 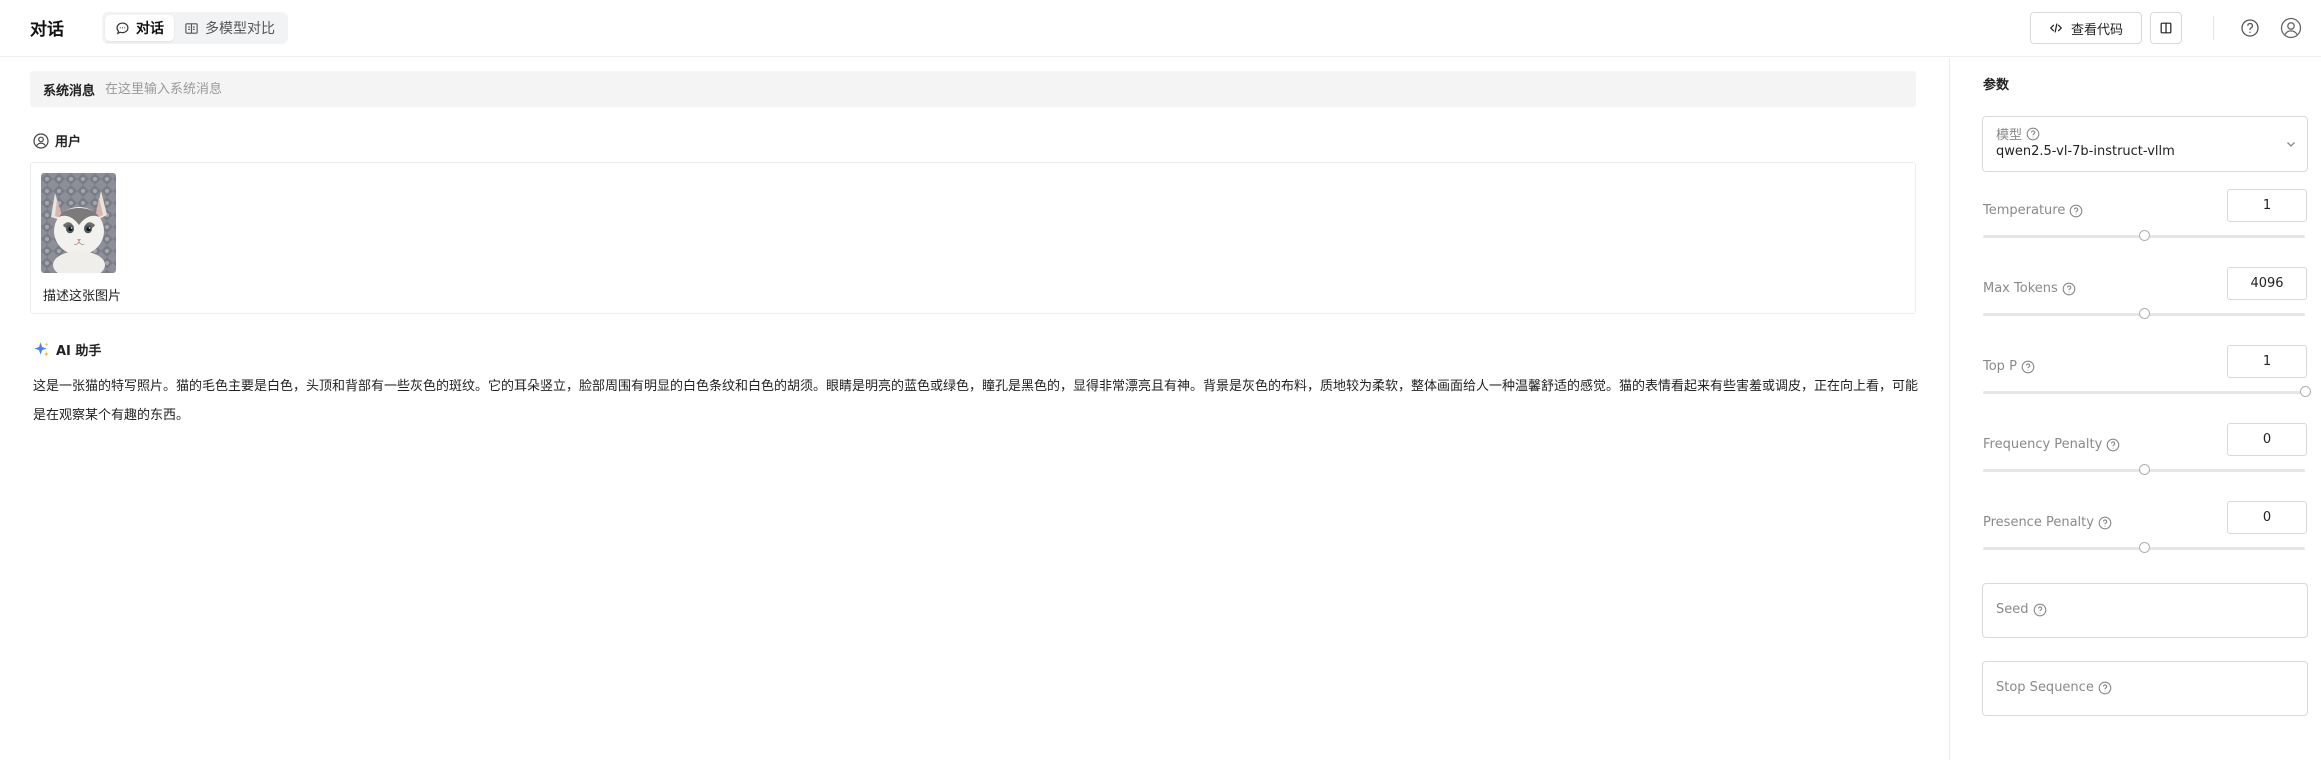 I want to click on sparkle-icon, so click(x=41, y=349).